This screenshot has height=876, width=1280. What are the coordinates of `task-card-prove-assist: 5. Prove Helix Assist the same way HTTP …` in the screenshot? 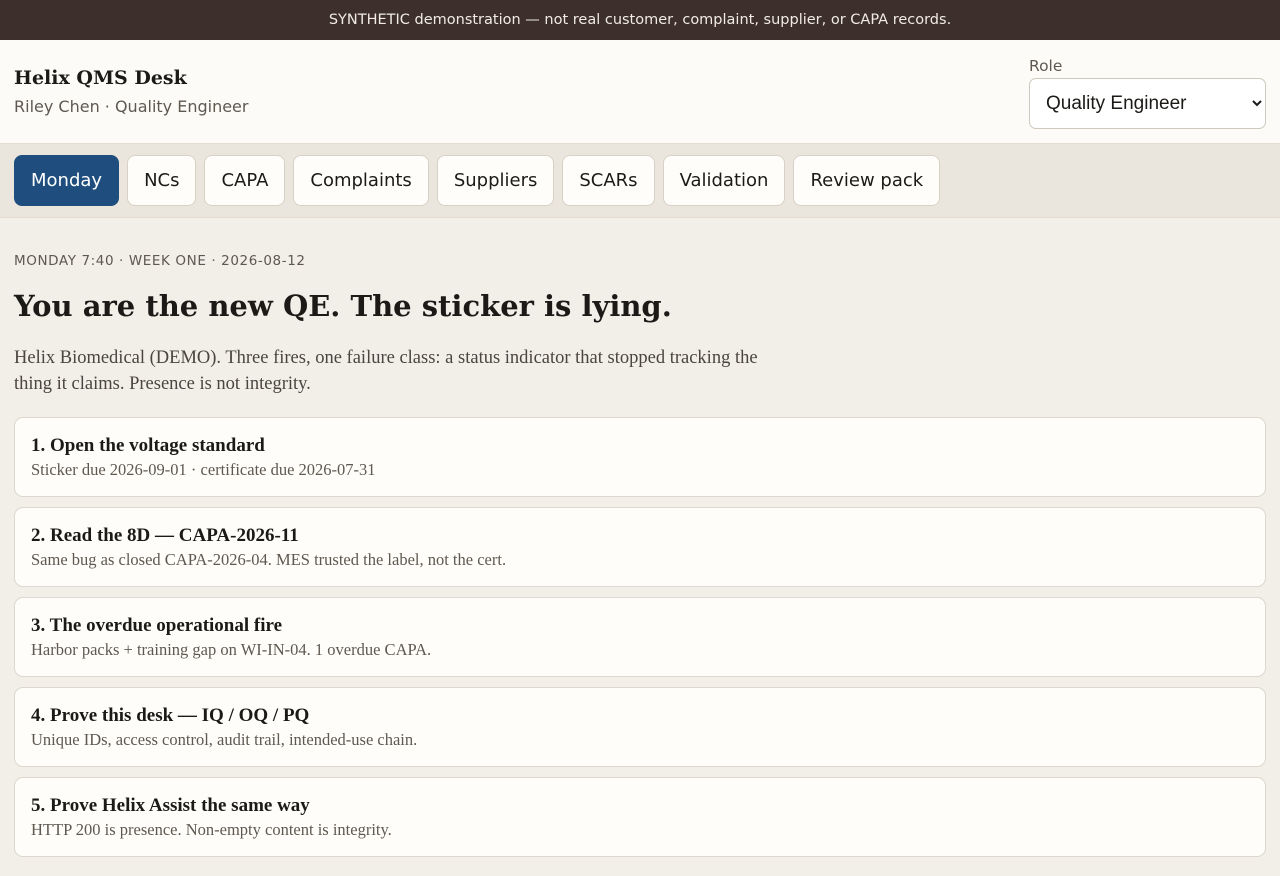 It's located at (640, 817).